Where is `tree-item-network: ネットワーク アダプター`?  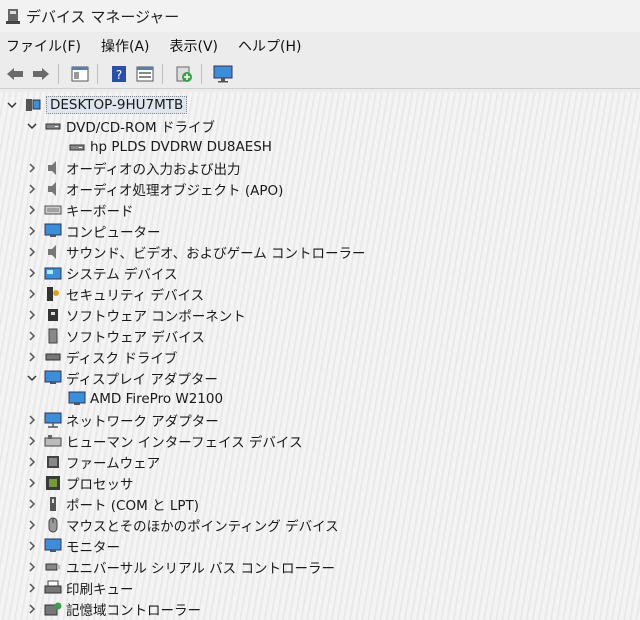
tree-item-network: ネットワーク アダプター is located at coordinates (320, 420).